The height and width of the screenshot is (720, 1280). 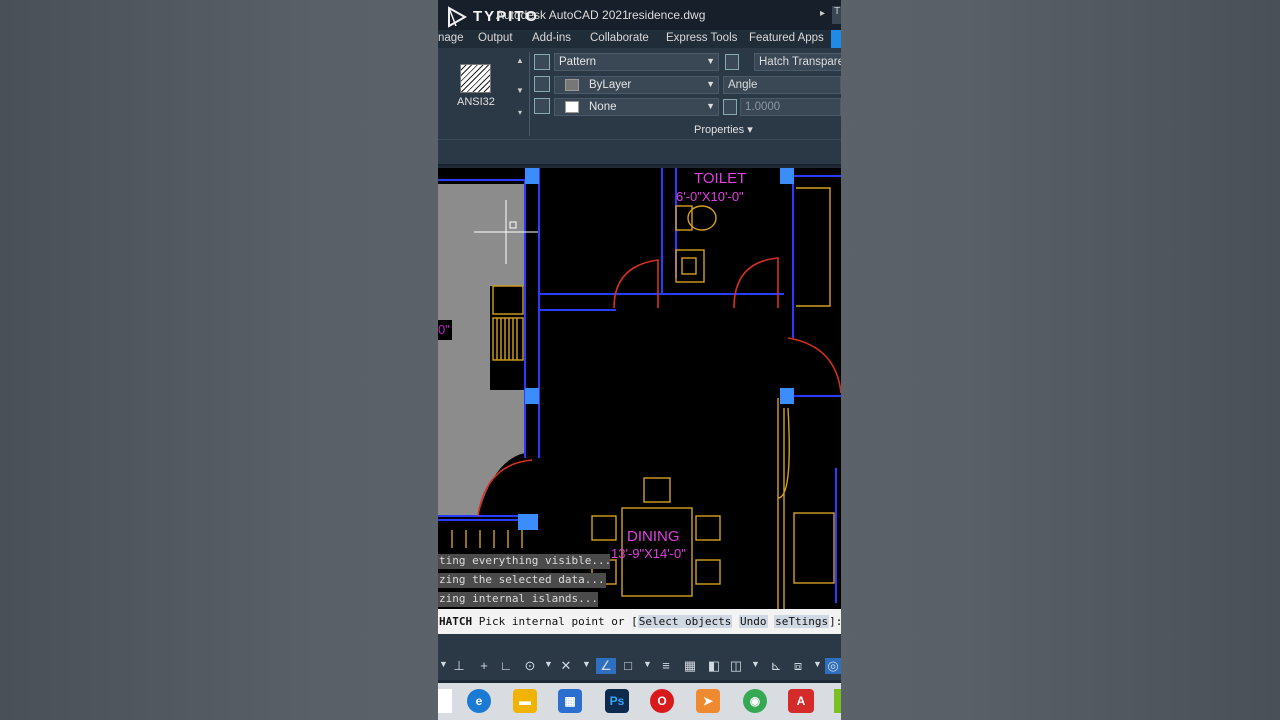 What do you see at coordinates (736, 666) in the screenshot?
I see `3d-osnap-icon: ◫` at bounding box center [736, 666].